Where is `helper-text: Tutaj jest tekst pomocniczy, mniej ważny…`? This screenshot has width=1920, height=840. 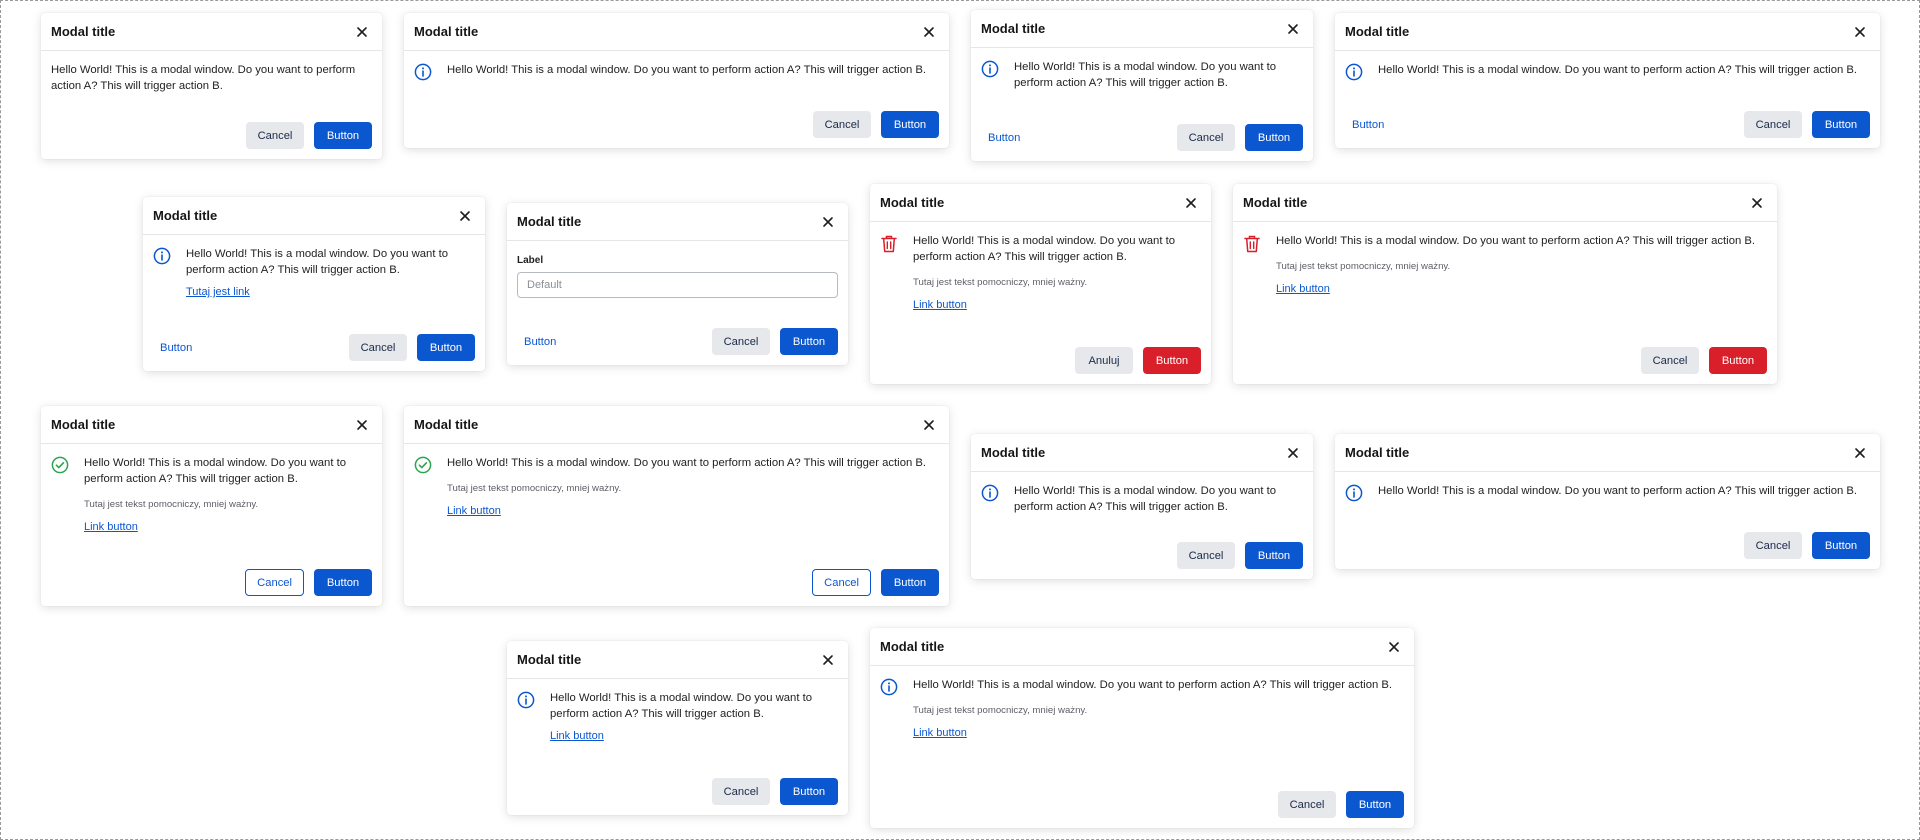
helper-text: Tutaj jest tekst pomocniczy, mniej ważny… is located at coordinates (1000, 710).